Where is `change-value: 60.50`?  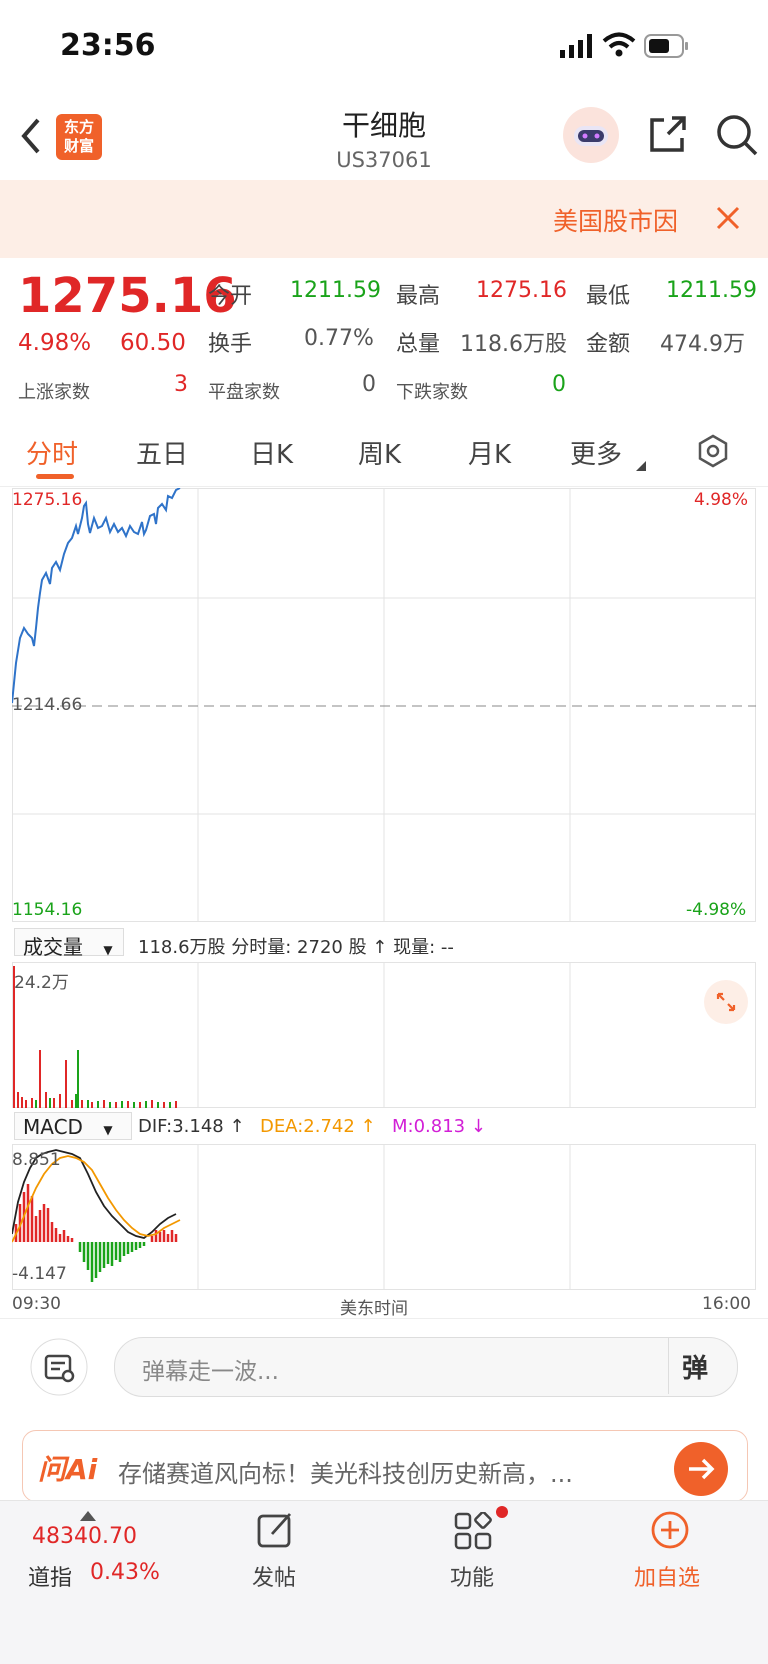 change-value: 60.50 is located at coordinates (153, 343).